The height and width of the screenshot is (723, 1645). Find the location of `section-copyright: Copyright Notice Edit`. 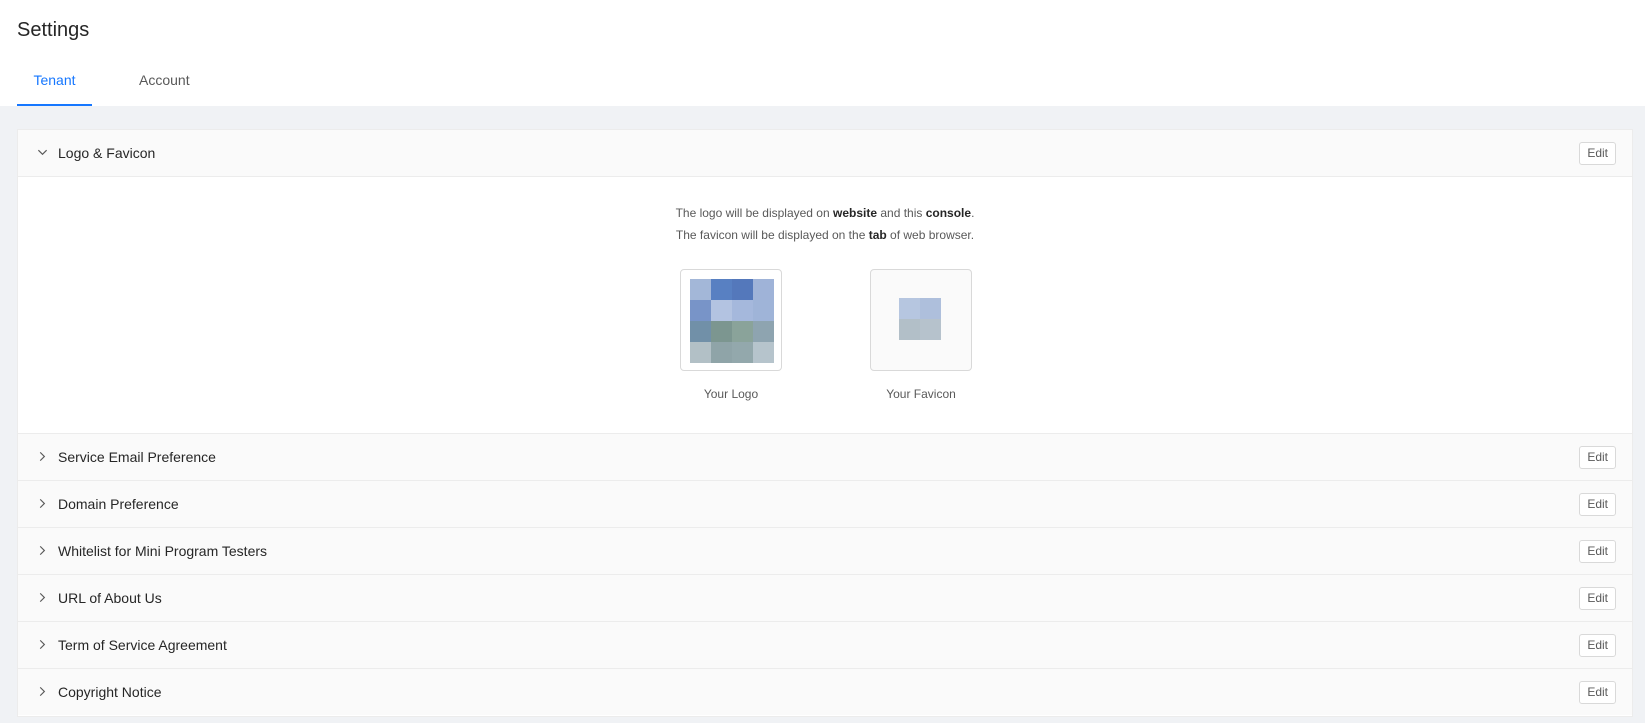

section-copyright: Copyright Notice Edit is located at coordinates (825, 692).